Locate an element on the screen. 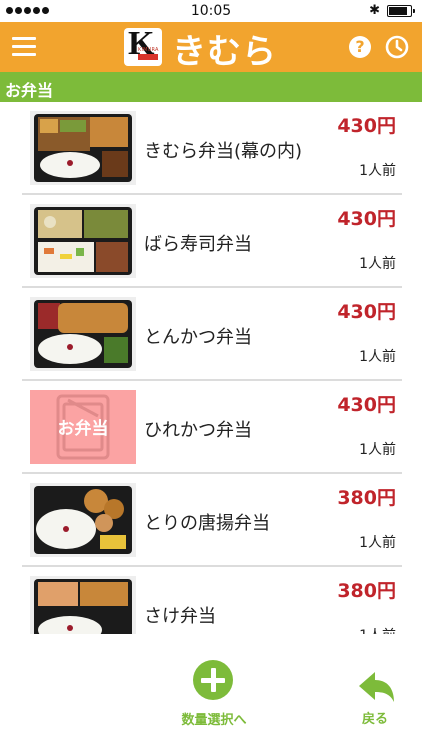 The height and width of the screenshot is (750, 422). logo-mark: K KIMURA is located at coordinates (143, 45).